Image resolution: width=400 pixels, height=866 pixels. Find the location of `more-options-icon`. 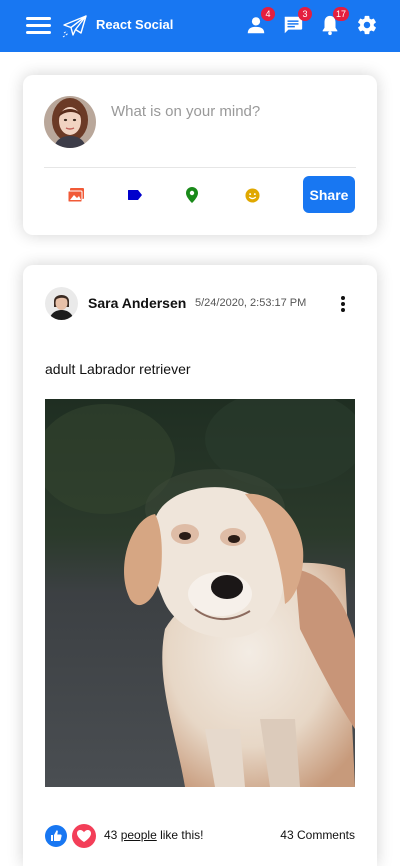

more-options-icon is located at coordinates (343, 304).